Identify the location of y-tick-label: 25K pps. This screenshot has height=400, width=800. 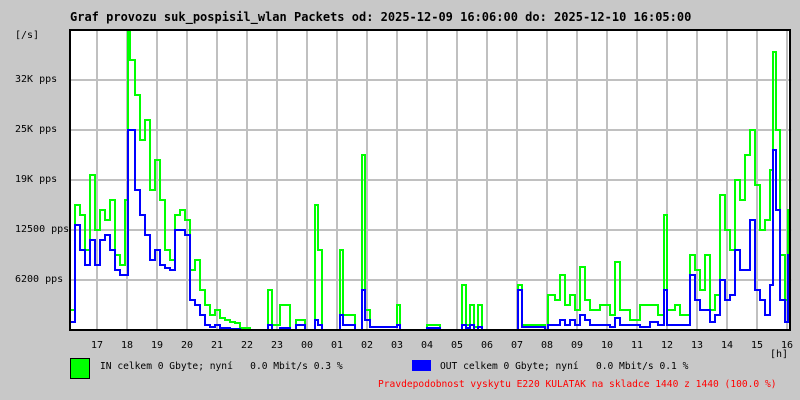
(36, 129).